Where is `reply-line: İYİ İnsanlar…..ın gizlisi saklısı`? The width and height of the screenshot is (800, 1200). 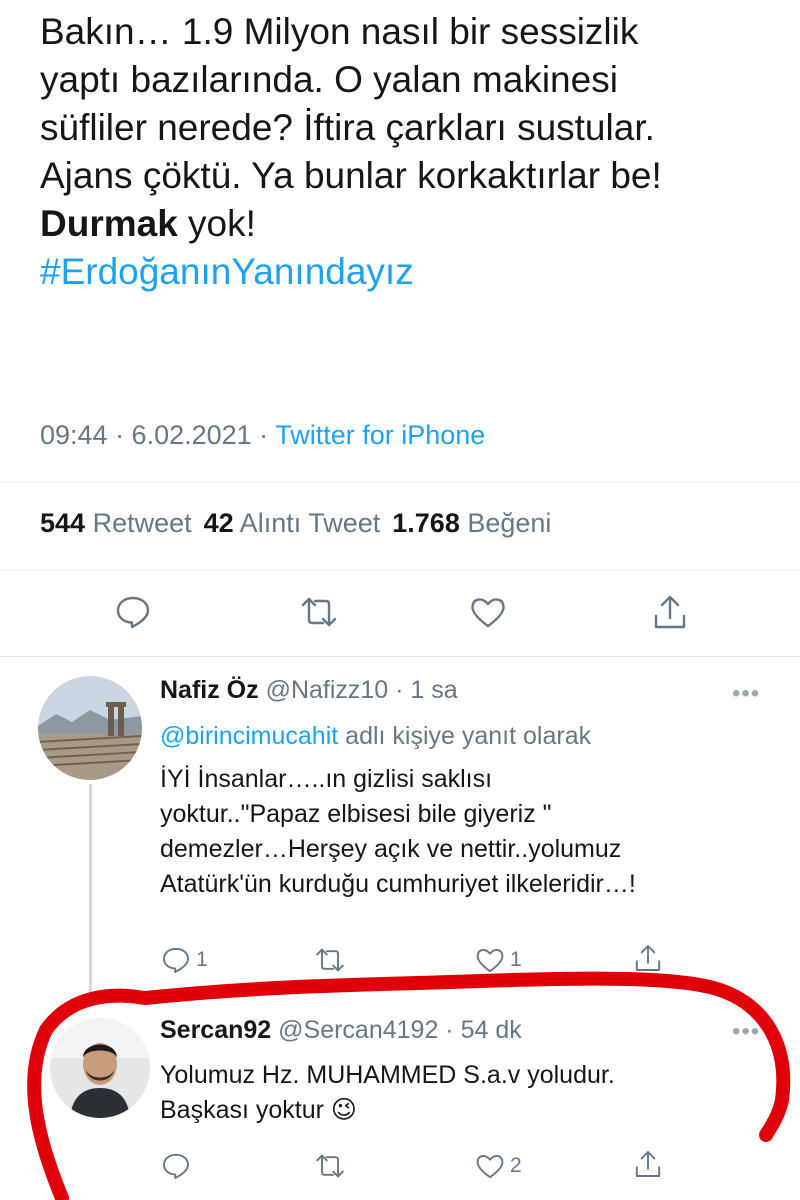
reply-line: İYİ İnsanlar…..ın gizlisi saklısı is located at coordinates (326, 779).